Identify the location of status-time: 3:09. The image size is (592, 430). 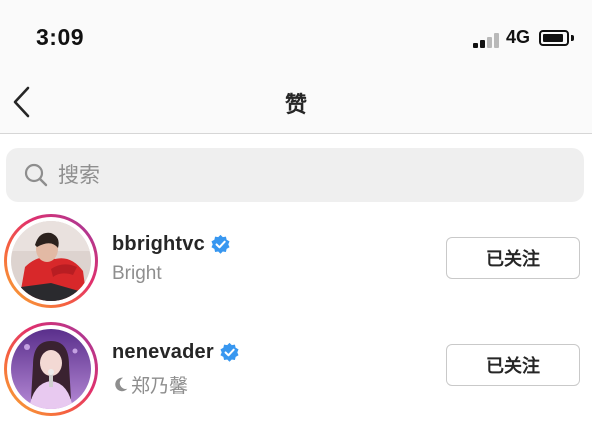
(60, 37).